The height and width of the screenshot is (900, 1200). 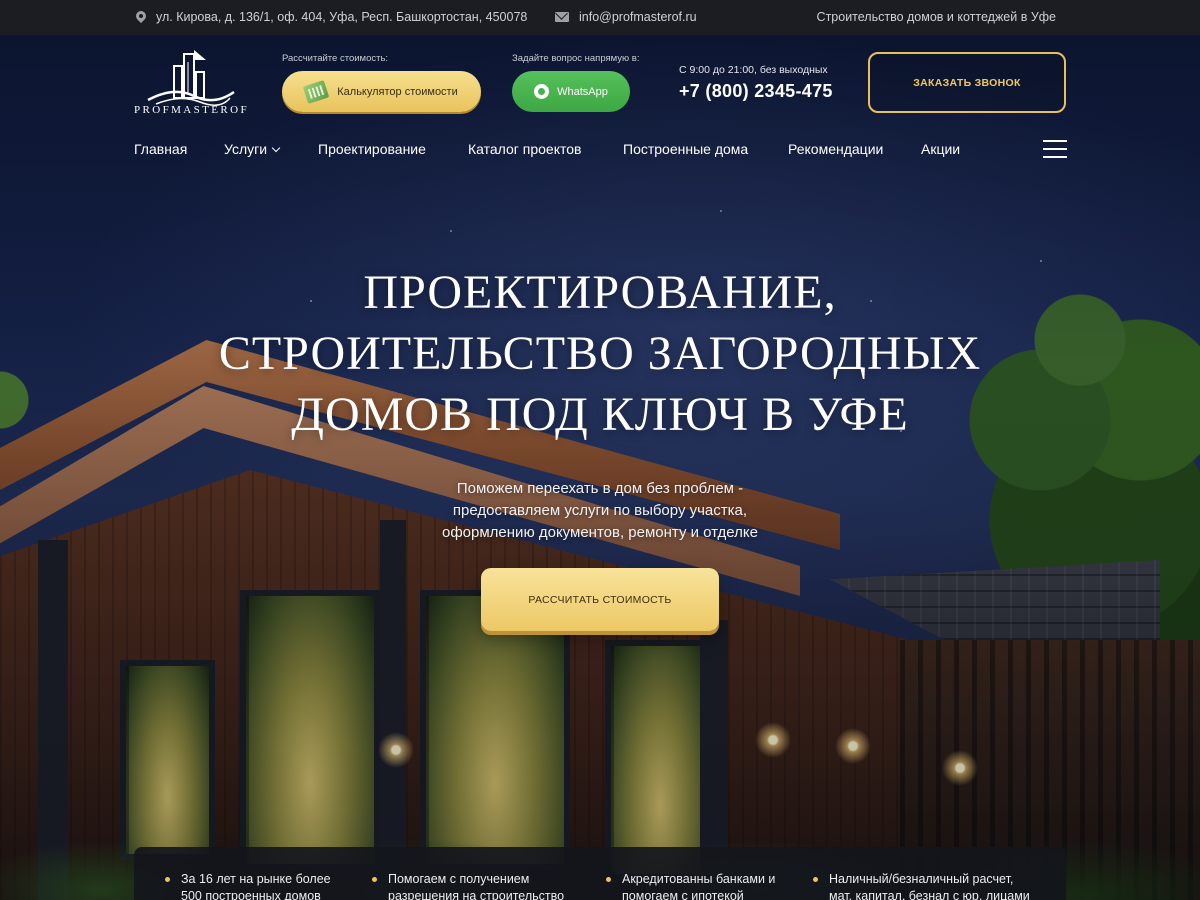 What do you see at coordinates (524, 149) in the screenshot?
I see `nav-item-catalog: Каталог проектов` at bounding box center [524, 149].